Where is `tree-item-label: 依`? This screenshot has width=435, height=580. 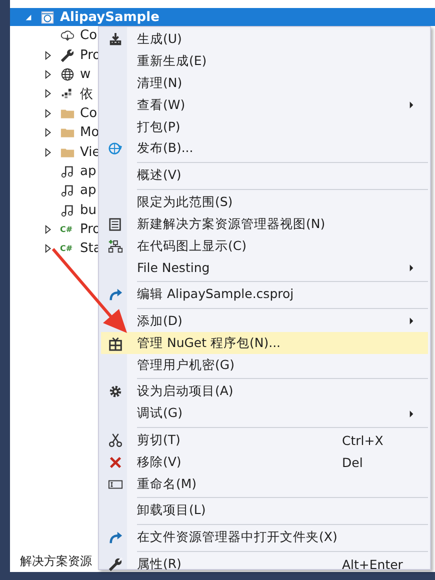
tree-item-label: 依 is located at coordinates (86, 93).